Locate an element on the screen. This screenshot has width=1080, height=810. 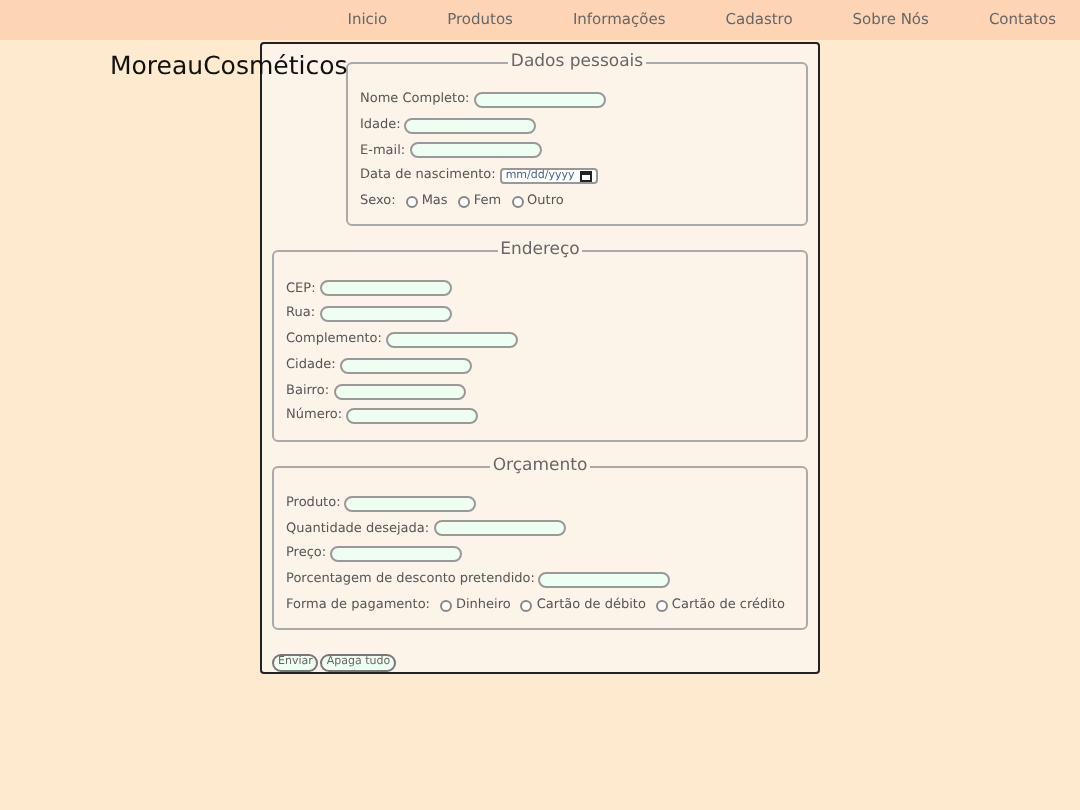
section-title: Dados pessoais is located at coordinates (577, 62).